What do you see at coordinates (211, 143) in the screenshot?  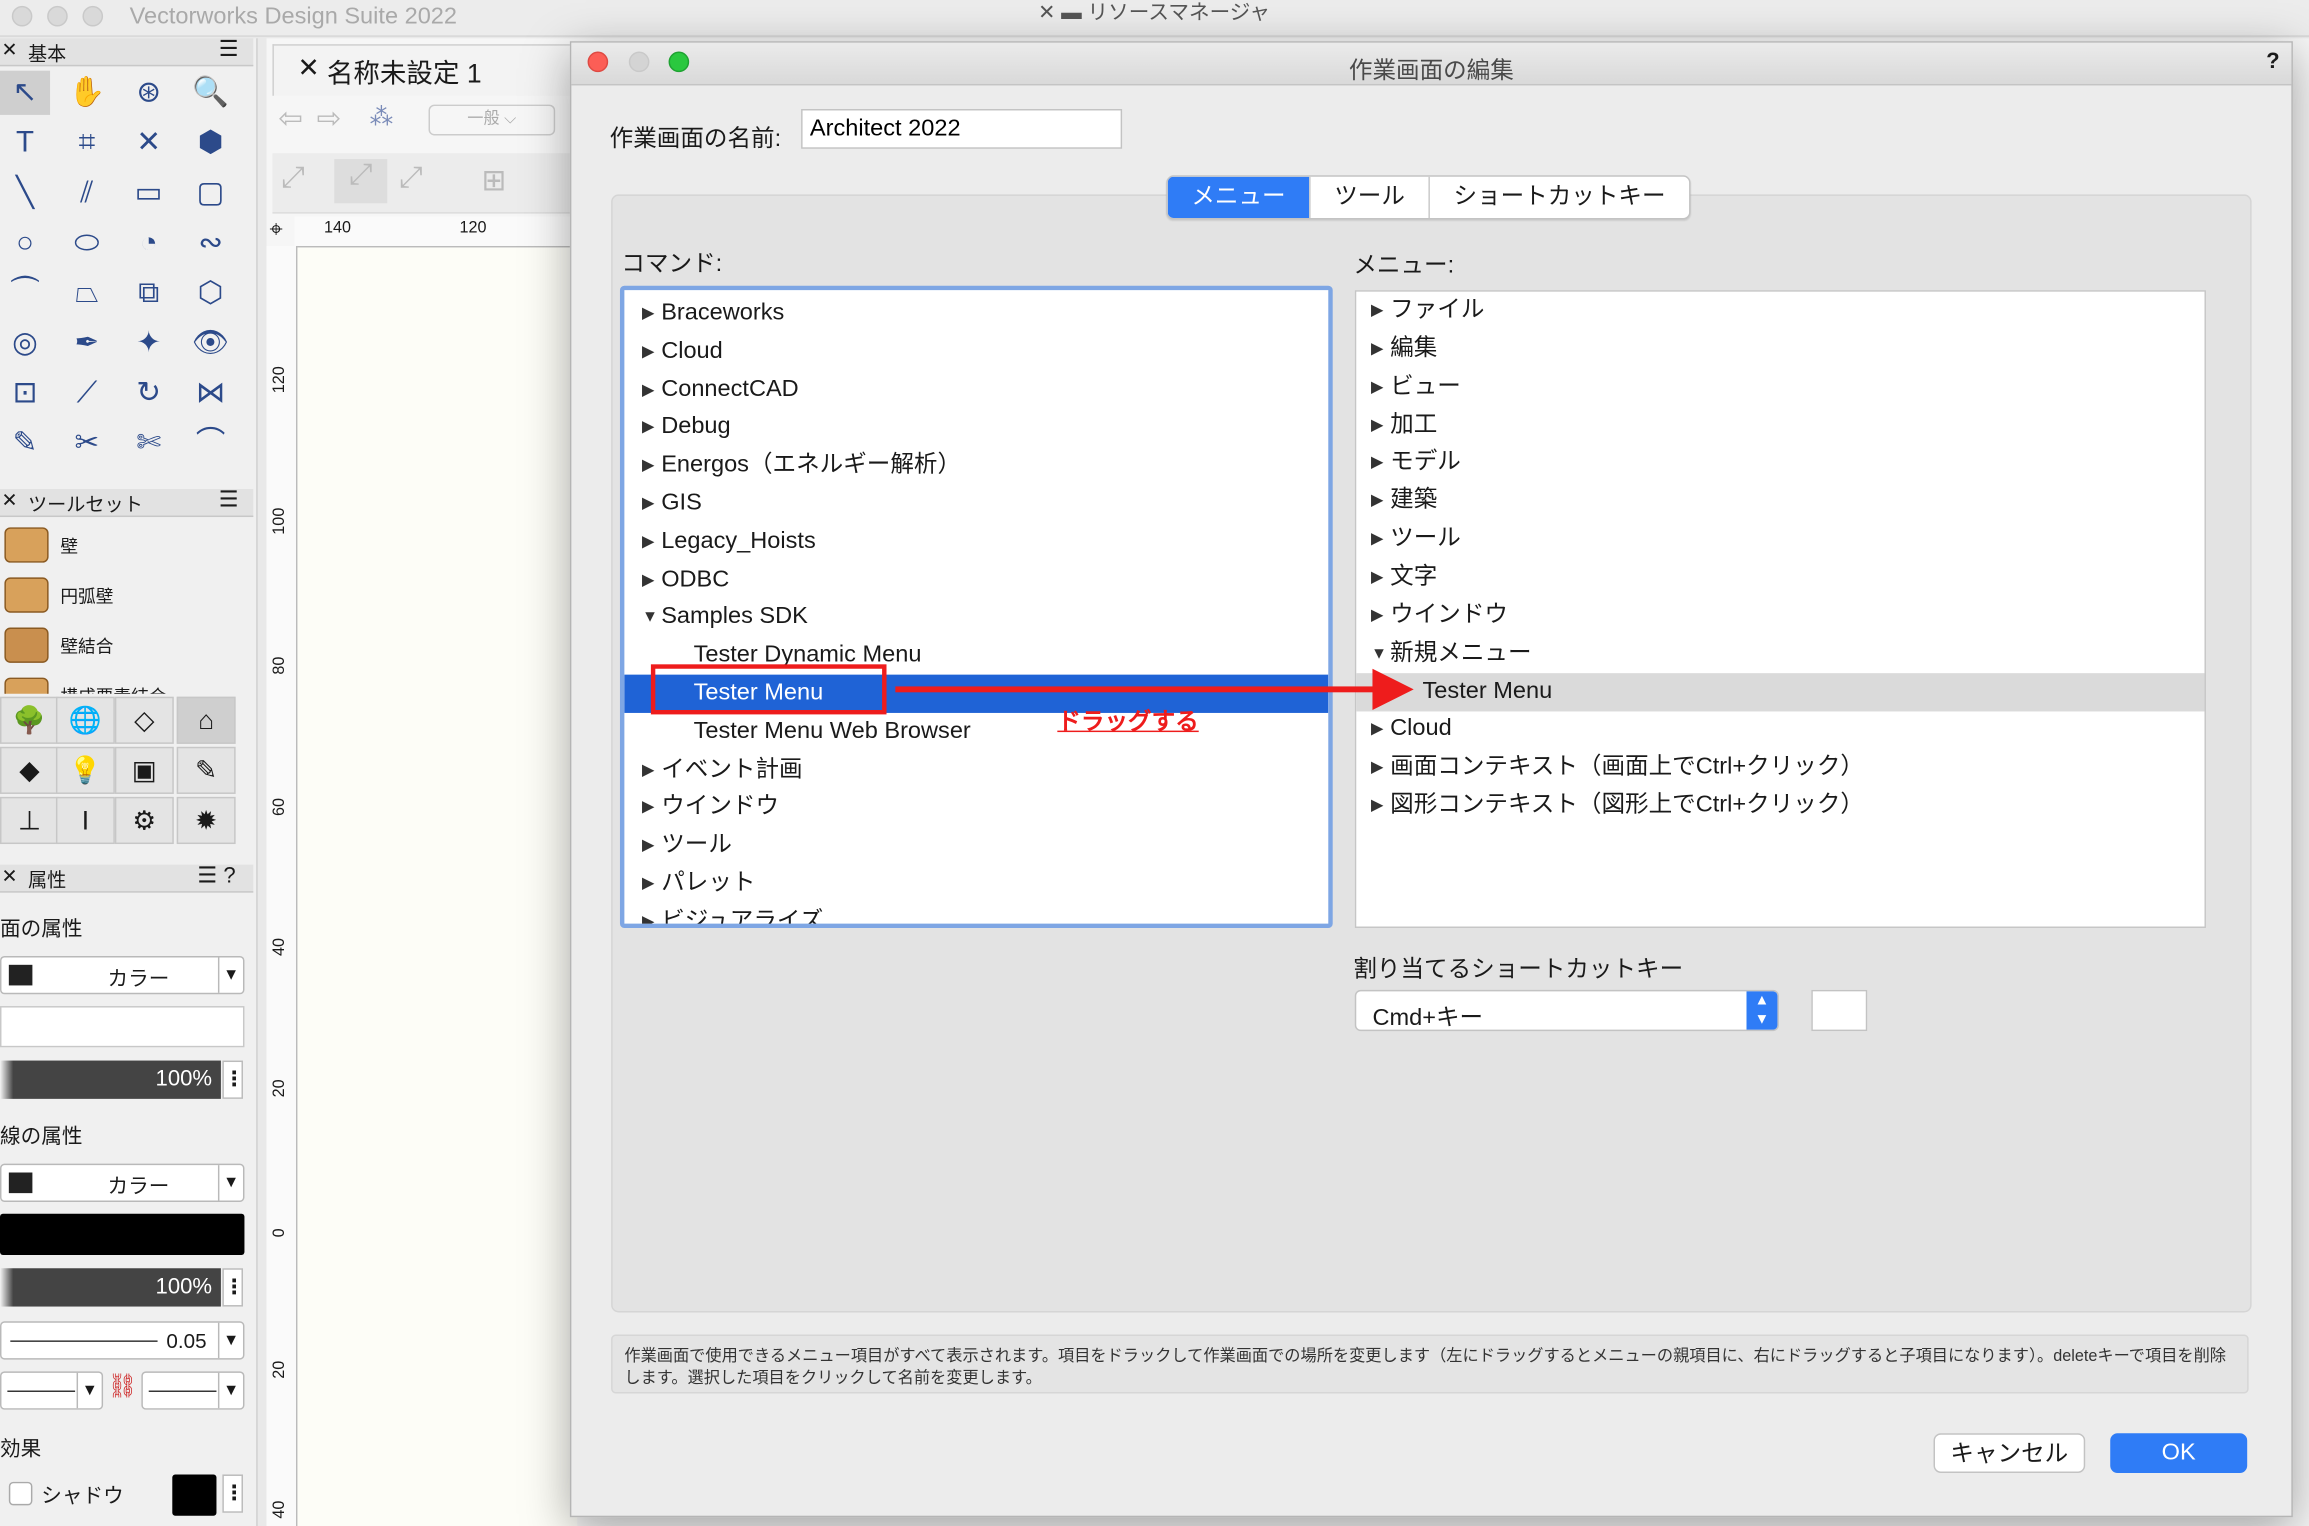 I see `3d-locus-icon: ⬢` at bounding box center [211, 143].